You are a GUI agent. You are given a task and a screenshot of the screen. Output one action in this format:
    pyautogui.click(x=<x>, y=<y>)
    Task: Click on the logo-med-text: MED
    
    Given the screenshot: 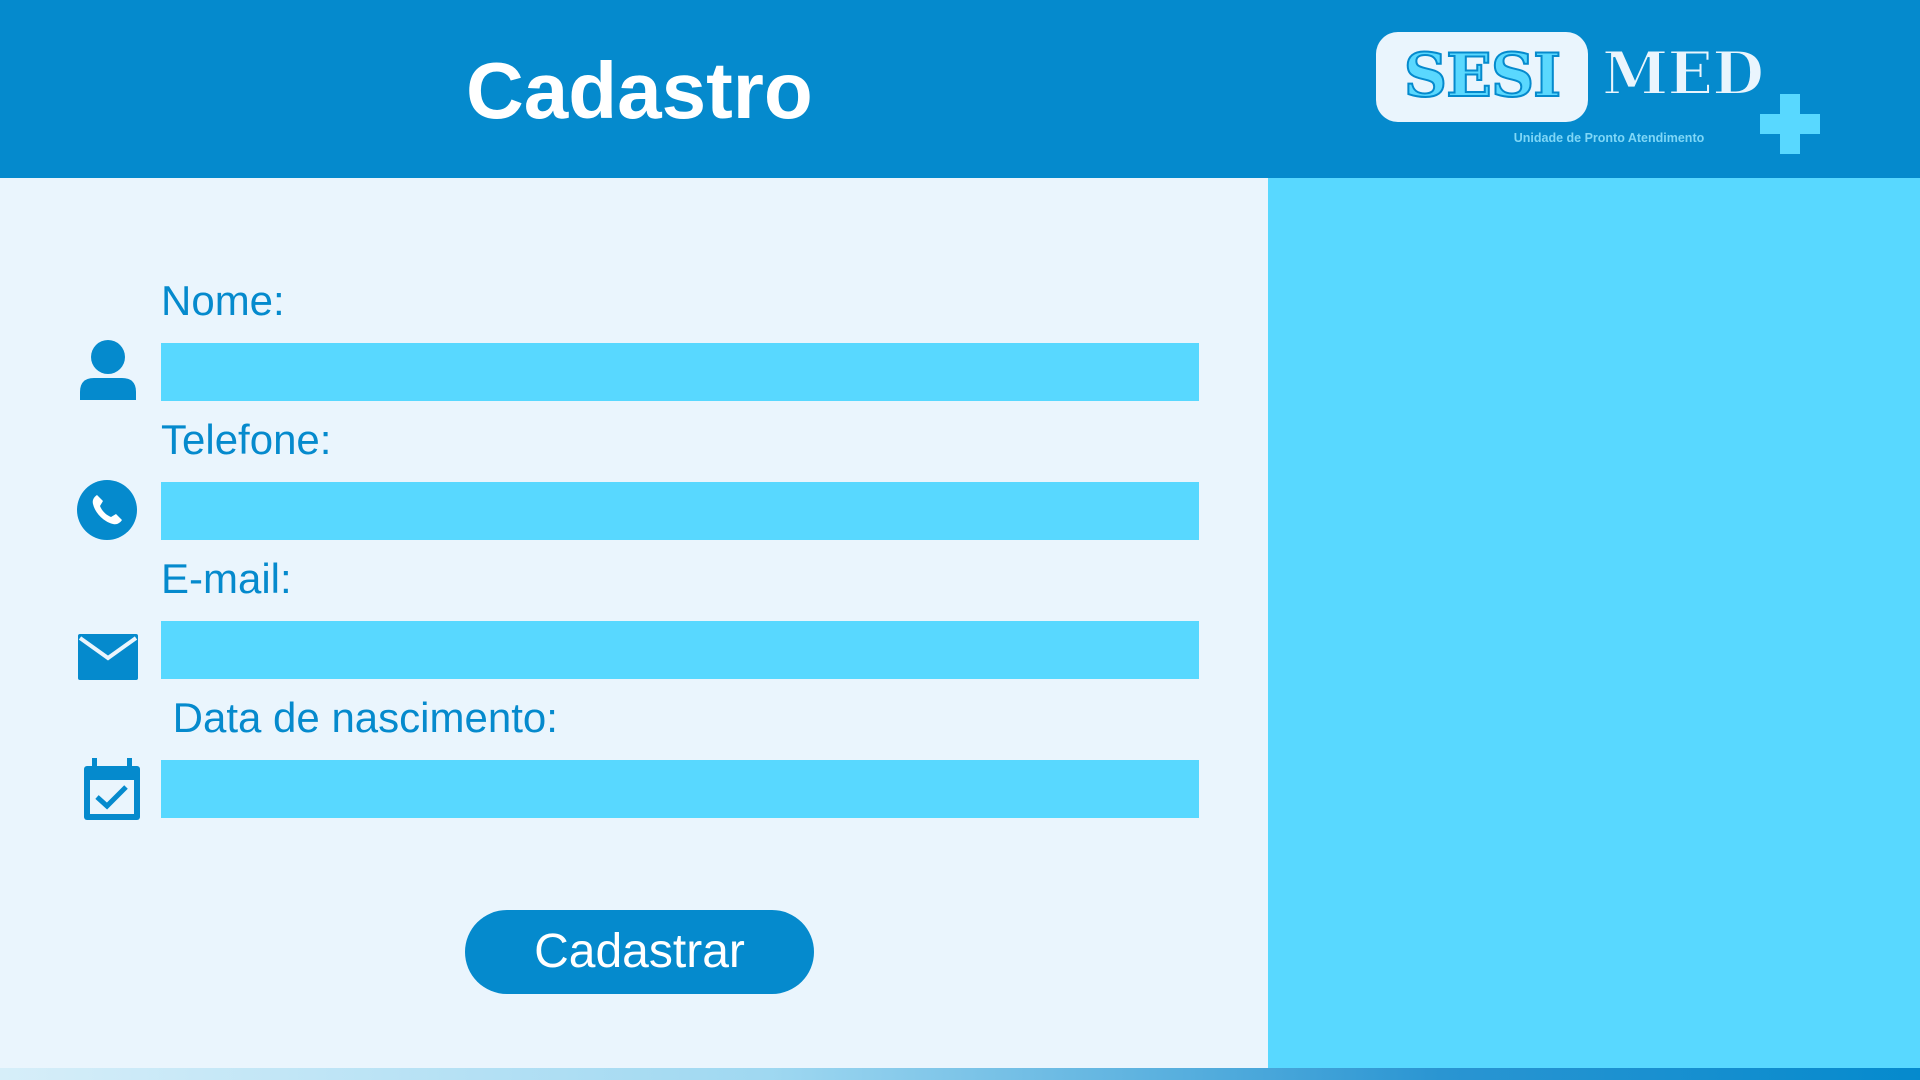 What is the action you would take?
    pyautogui.click(x=1683, y=74)
    